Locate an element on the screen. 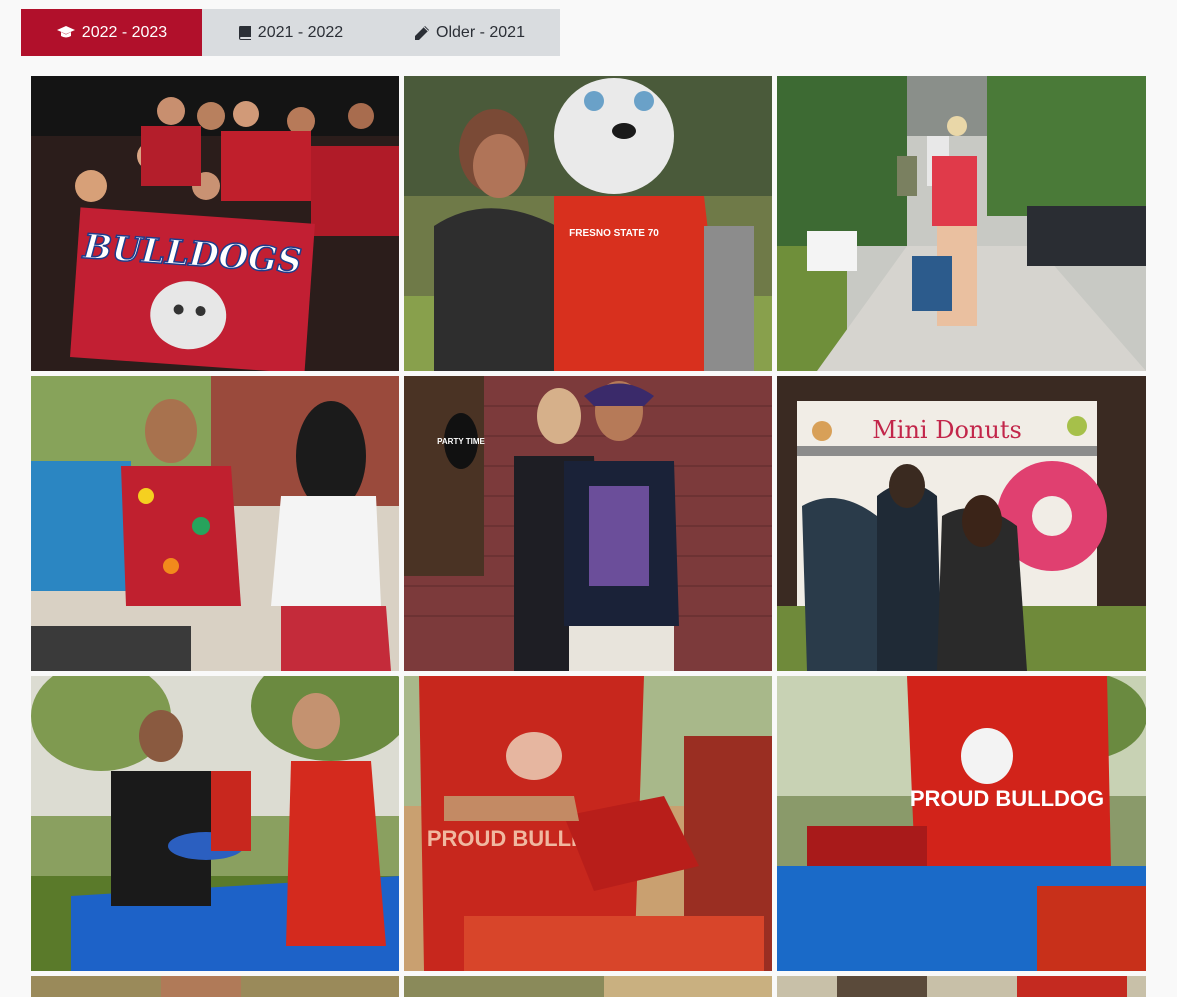 This screenshot has height=997, width=1177. gallery-photo: FRESNO STATE 70 is located at coordinates (588, 223).